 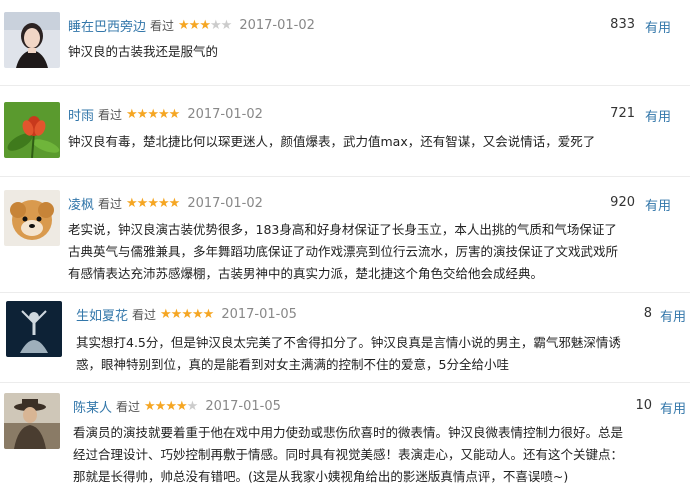 I want to click on review-content: 钟汉良的古装我还是服气的, so click(x=143, y=52).